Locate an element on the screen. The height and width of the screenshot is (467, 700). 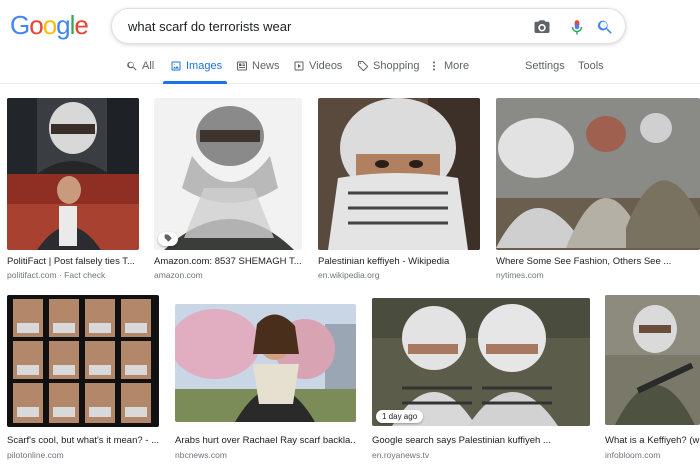
active-tab-indicator is located at coordinates (195, 82).